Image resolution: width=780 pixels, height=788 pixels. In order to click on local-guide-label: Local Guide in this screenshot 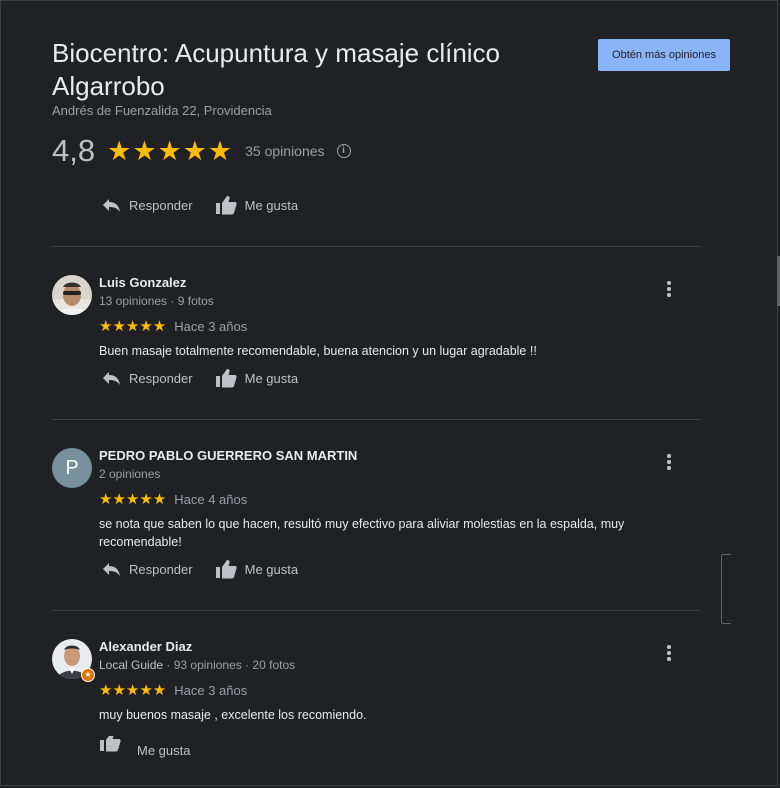, I will do `click(131, 665)`.